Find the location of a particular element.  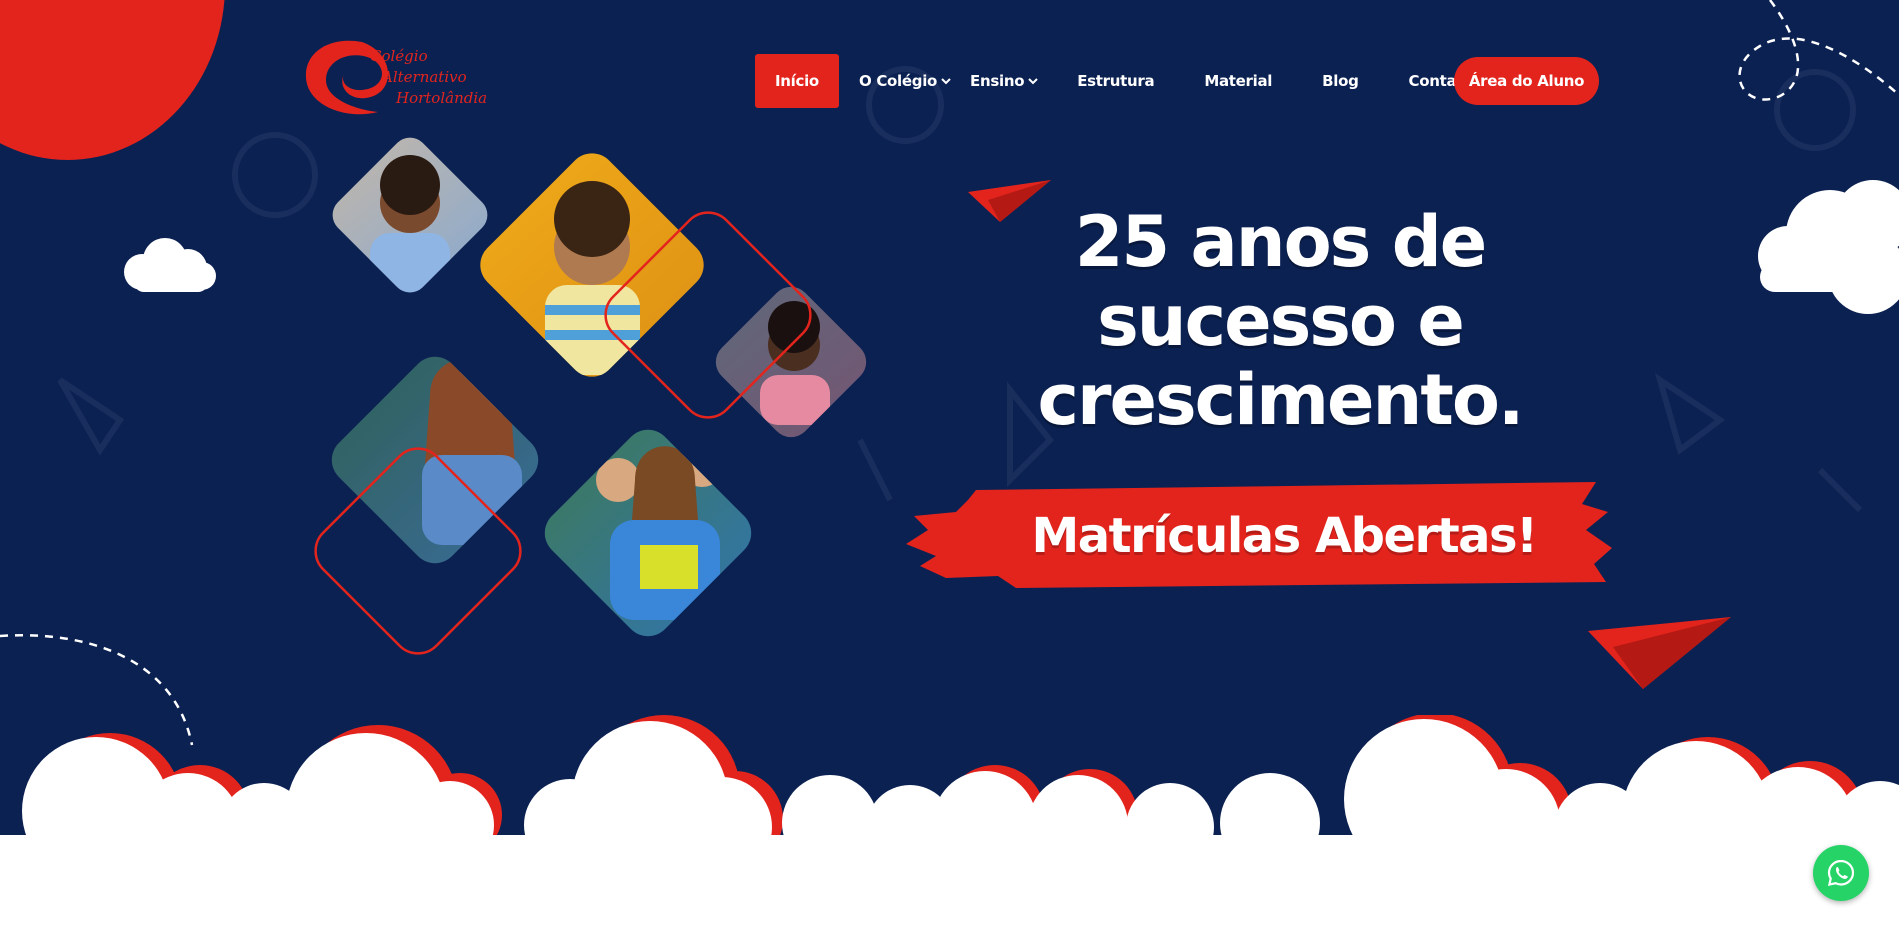

paper-plane-icon is located at coordinates (1659, 653).